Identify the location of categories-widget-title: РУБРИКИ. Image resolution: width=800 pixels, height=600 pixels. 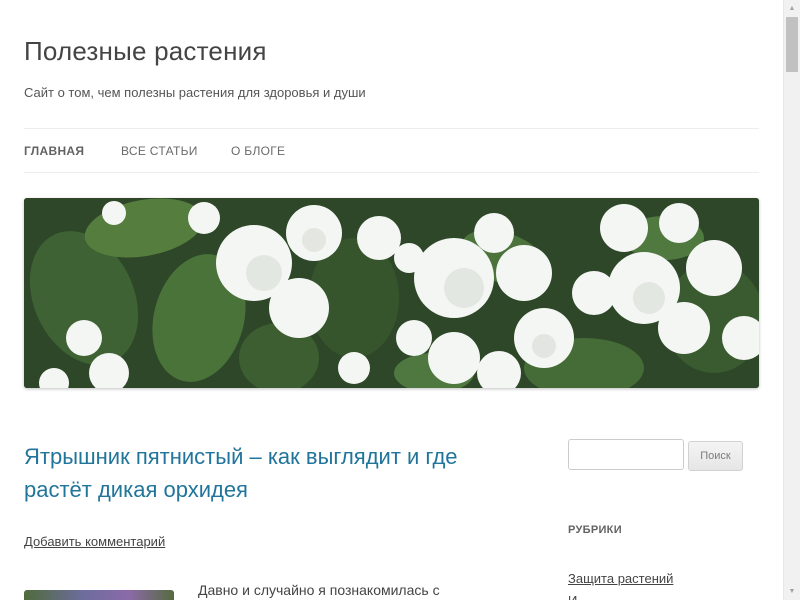
(595, 530).